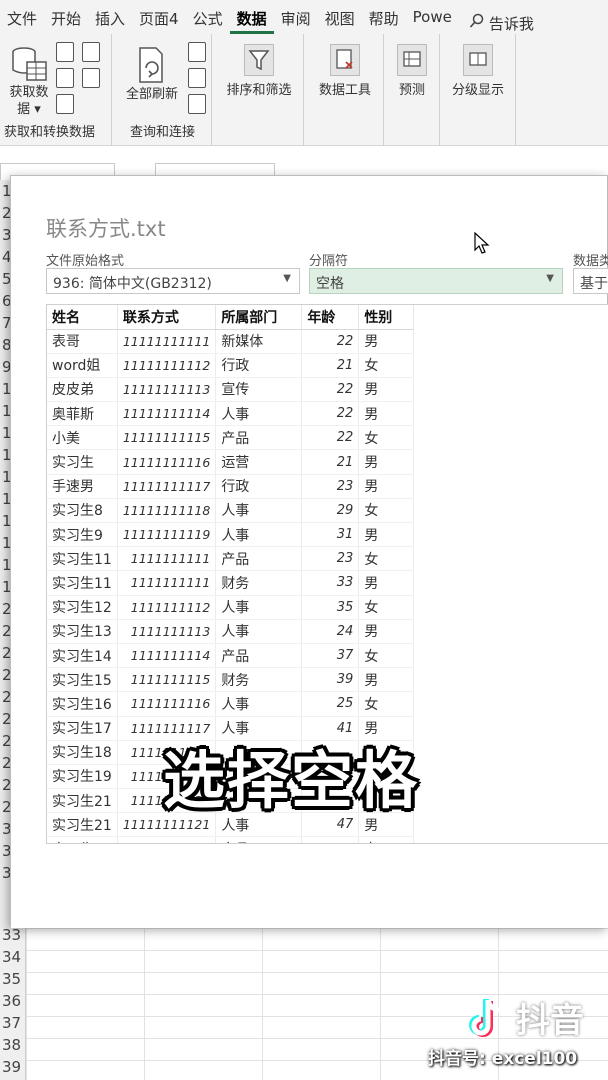  I want to click on tab-review: 审阅, so click(296, 17).